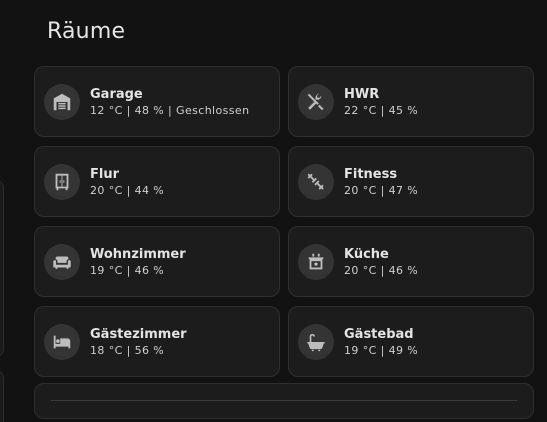 This screenshot has height=422, width=547. I want to click on room-text: Gästebad 19 °C | 49 %, so click(381, 342).